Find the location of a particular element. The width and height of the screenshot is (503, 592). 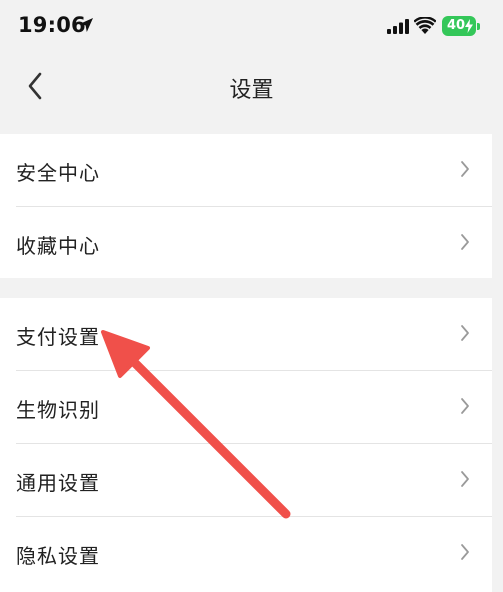

page-title: 设置 is located at coordinates (251, 90).